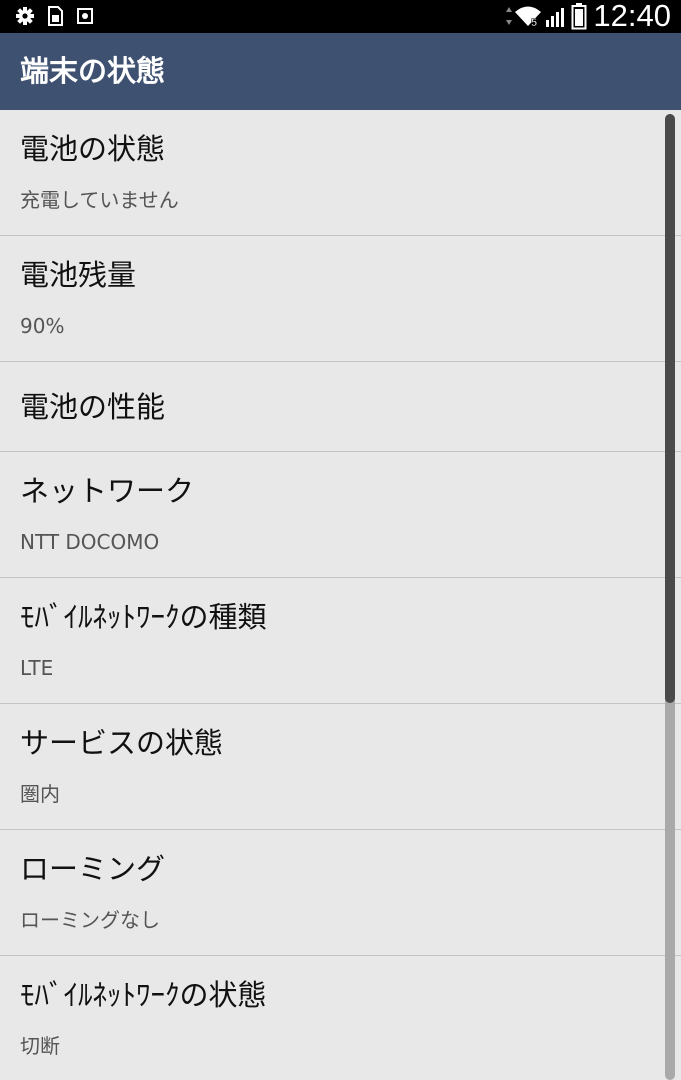 The width and height of the screenshot is (681, 1080). What do you see at coordinates (556, 17) in the screenshot?
I see `signal-strength-icon` at bounding box center [556, 17].